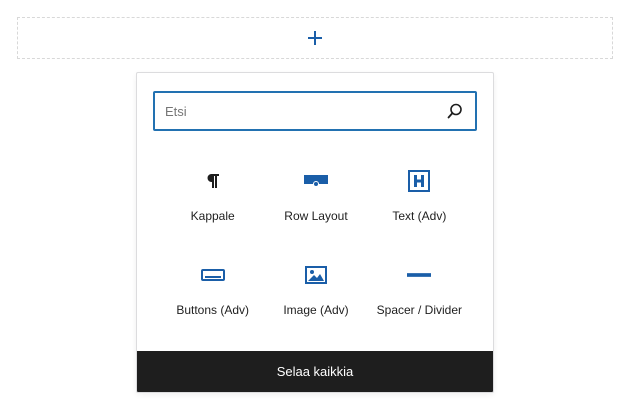 The image size is (632, 415). Describe the element at coordinates (212, 293) in the screenshot. I see `block-item-buttons-adv: Buttons (Adv)` at that location.